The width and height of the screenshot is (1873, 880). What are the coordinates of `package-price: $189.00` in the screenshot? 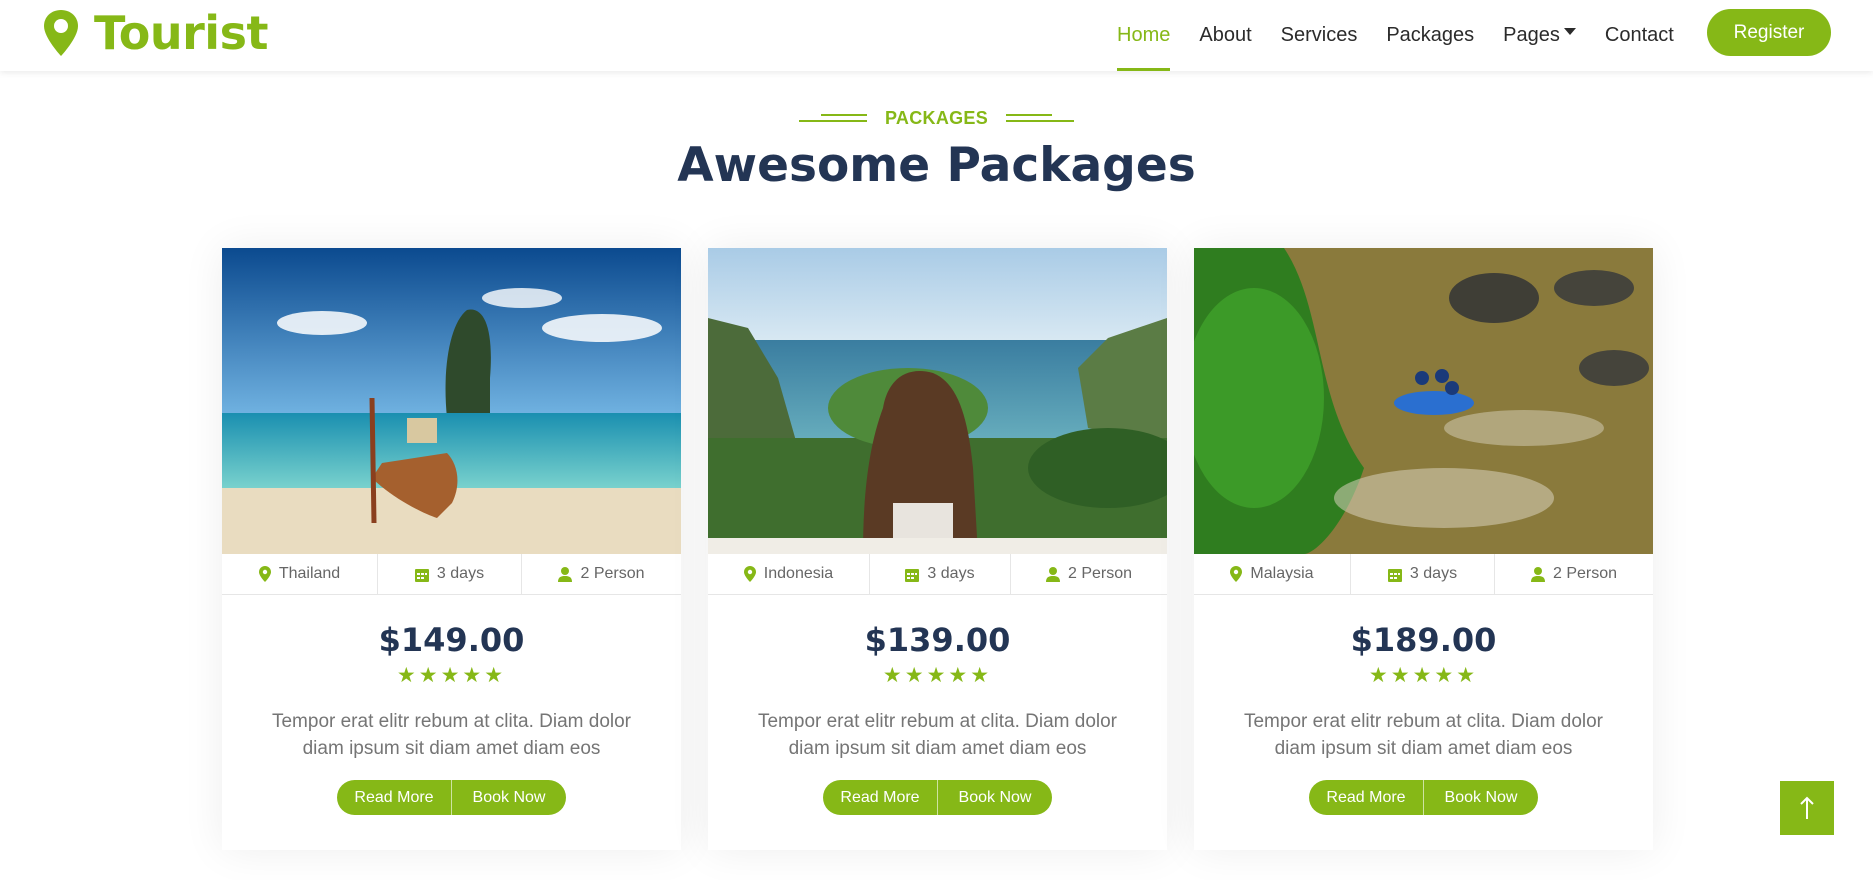 It's located at (1423, 640).